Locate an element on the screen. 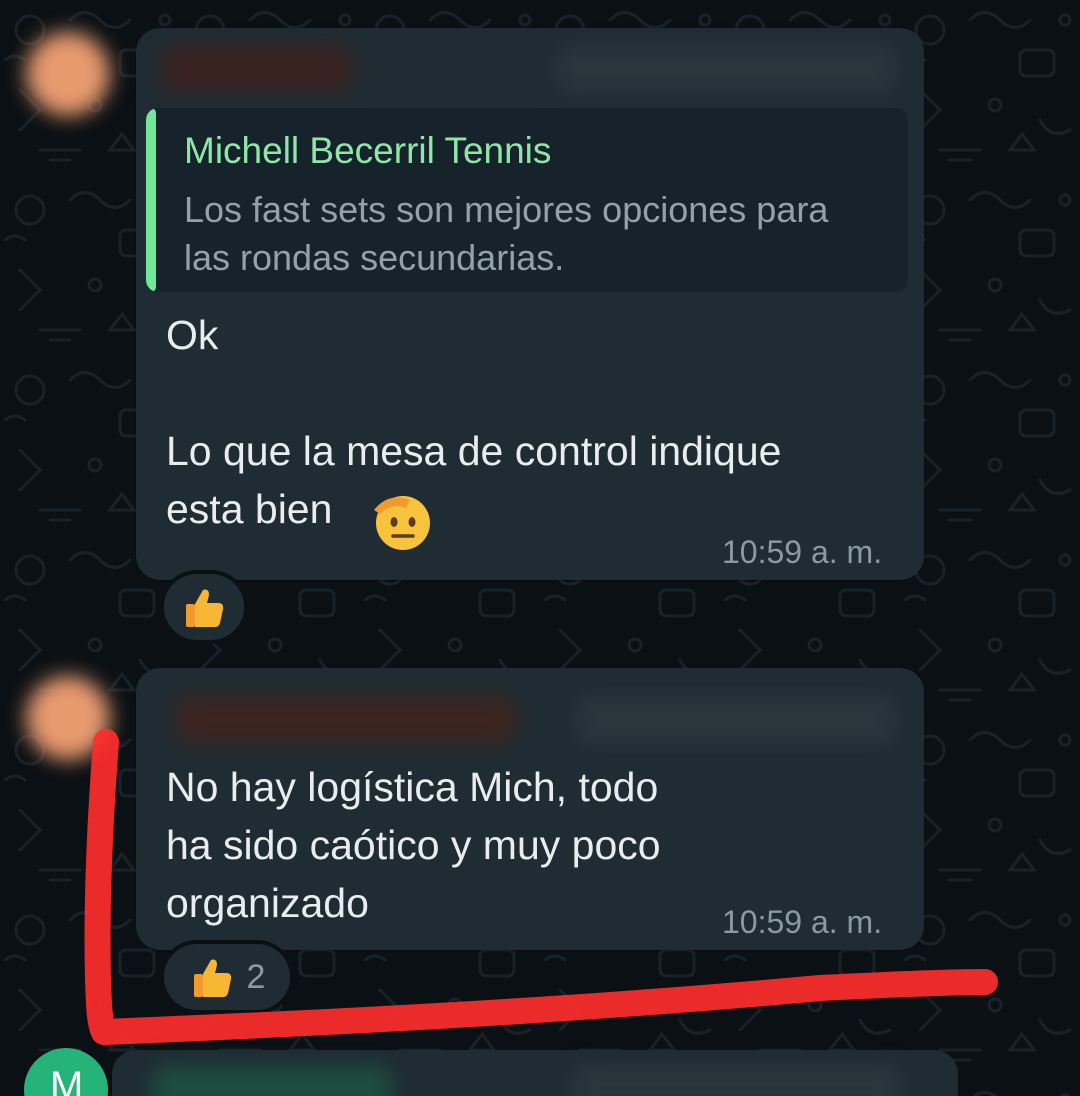 The image size is (1080, 1096). reaction-count: 2 is located at coordinates (256, 976).